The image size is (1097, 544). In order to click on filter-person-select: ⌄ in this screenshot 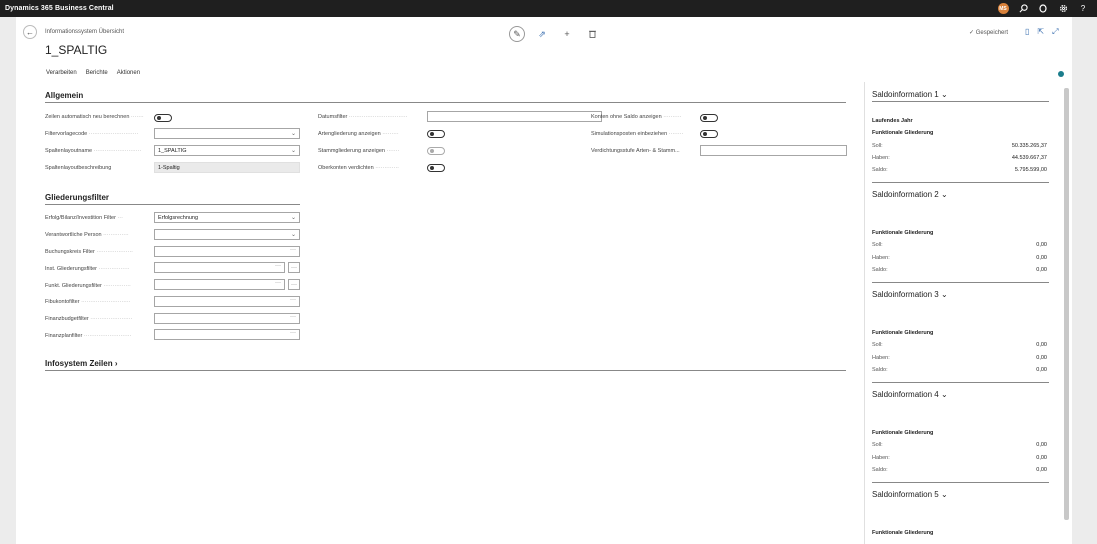, I will do `click(227, 234)`.